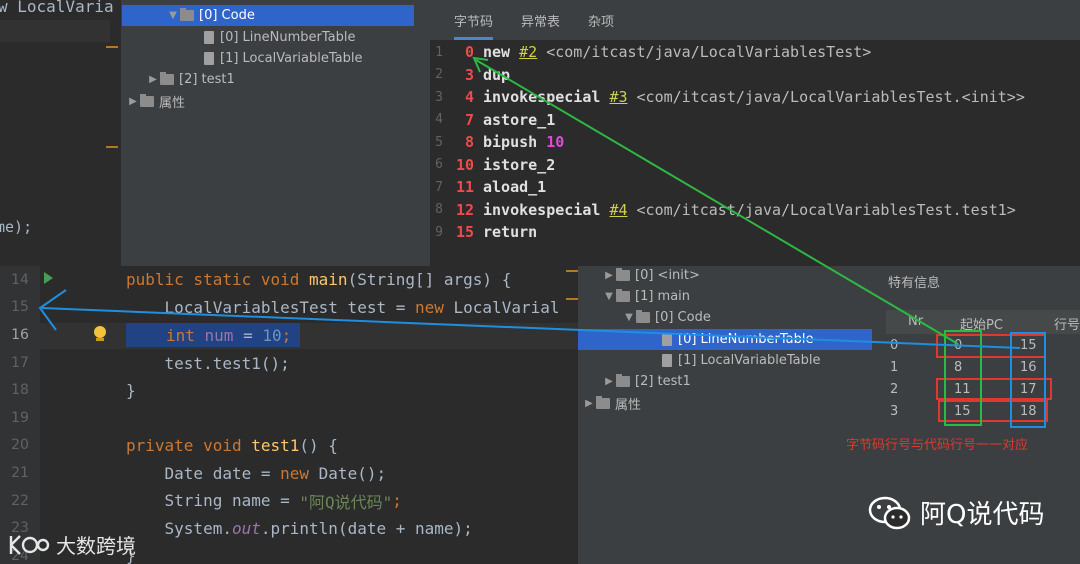 The width and height of the screenshot is (1080, 564). What do you see at coordinates (256, 474) in the screenshot?
I see `code-line-21: Date date = new Date();` at bounding box center [256, 474].